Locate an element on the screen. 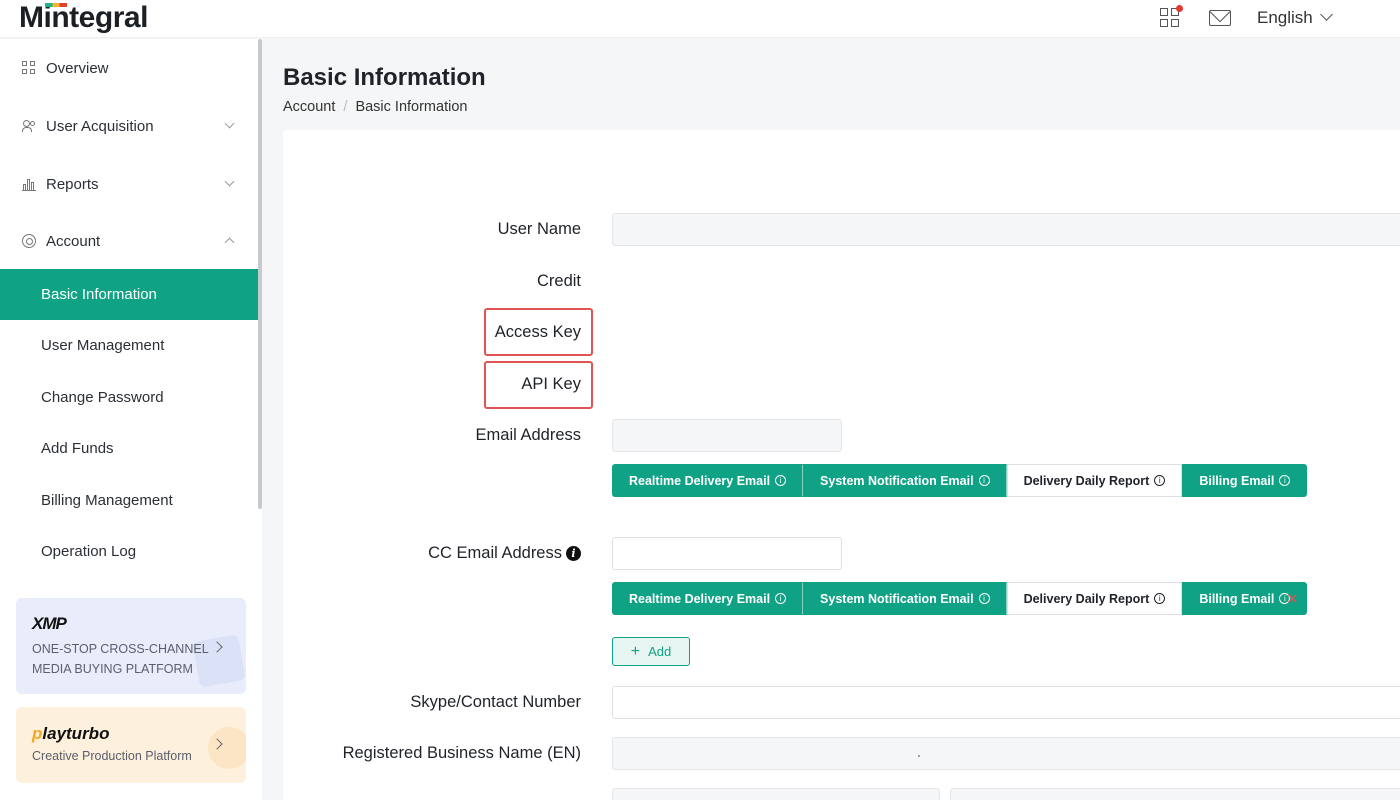 The height and width of the screenshot is (800, 1400). breadcrumb-account: Account is located at coordinates (309, 107).